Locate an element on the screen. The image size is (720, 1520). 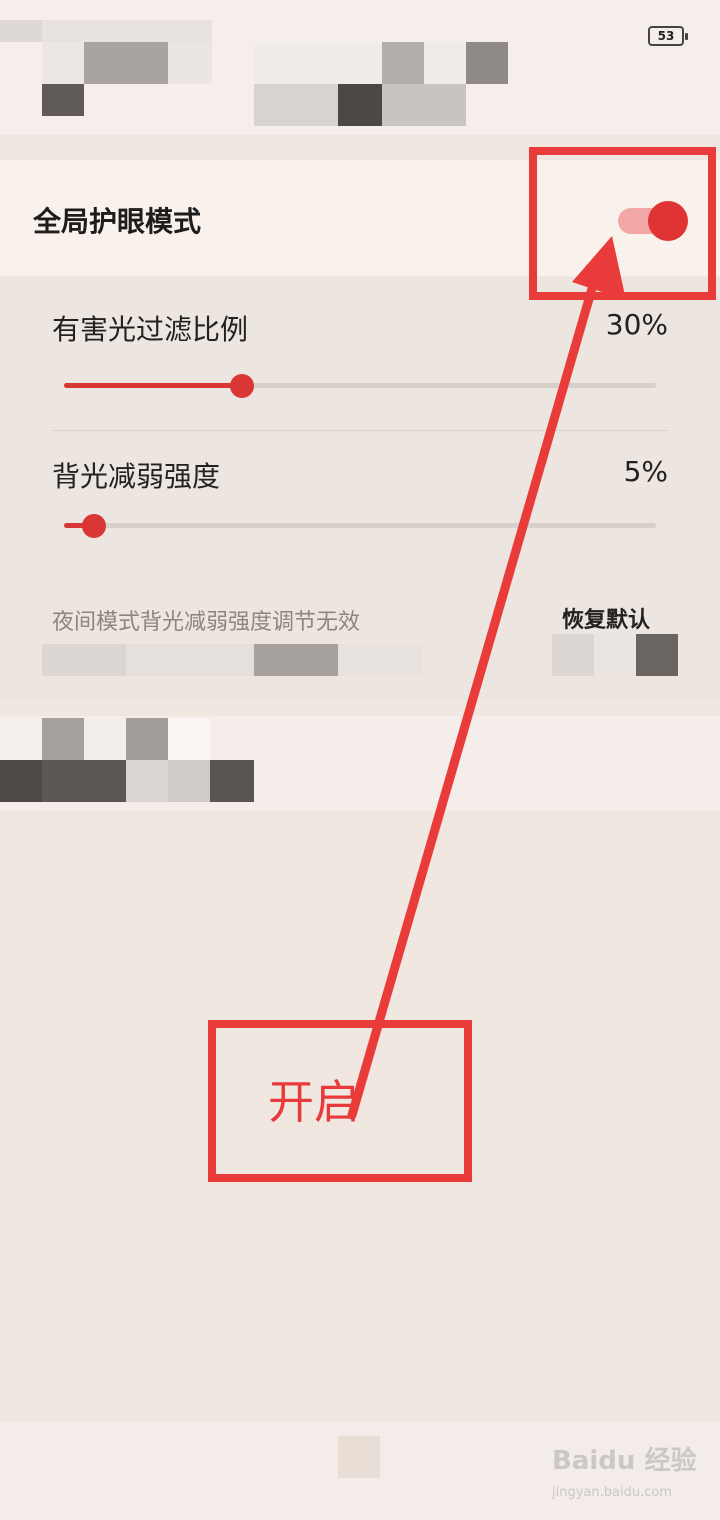
backlight-slider is located at coordinates (360, 525).